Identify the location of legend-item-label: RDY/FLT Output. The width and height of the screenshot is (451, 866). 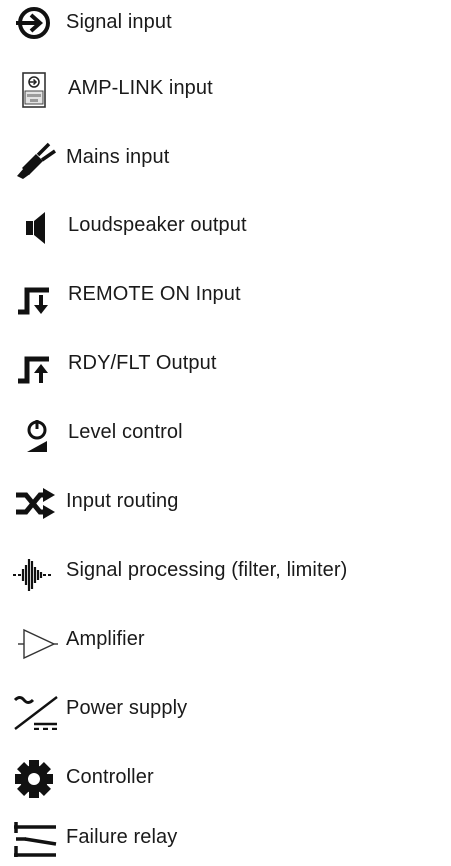
(142, 363).